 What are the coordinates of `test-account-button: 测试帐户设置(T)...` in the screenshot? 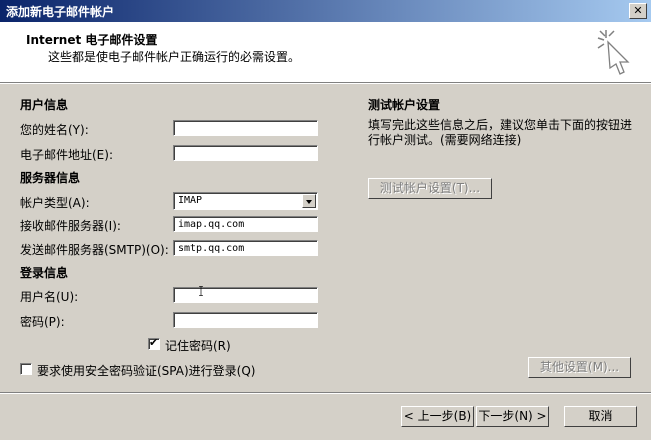 It's located at (430, 188).